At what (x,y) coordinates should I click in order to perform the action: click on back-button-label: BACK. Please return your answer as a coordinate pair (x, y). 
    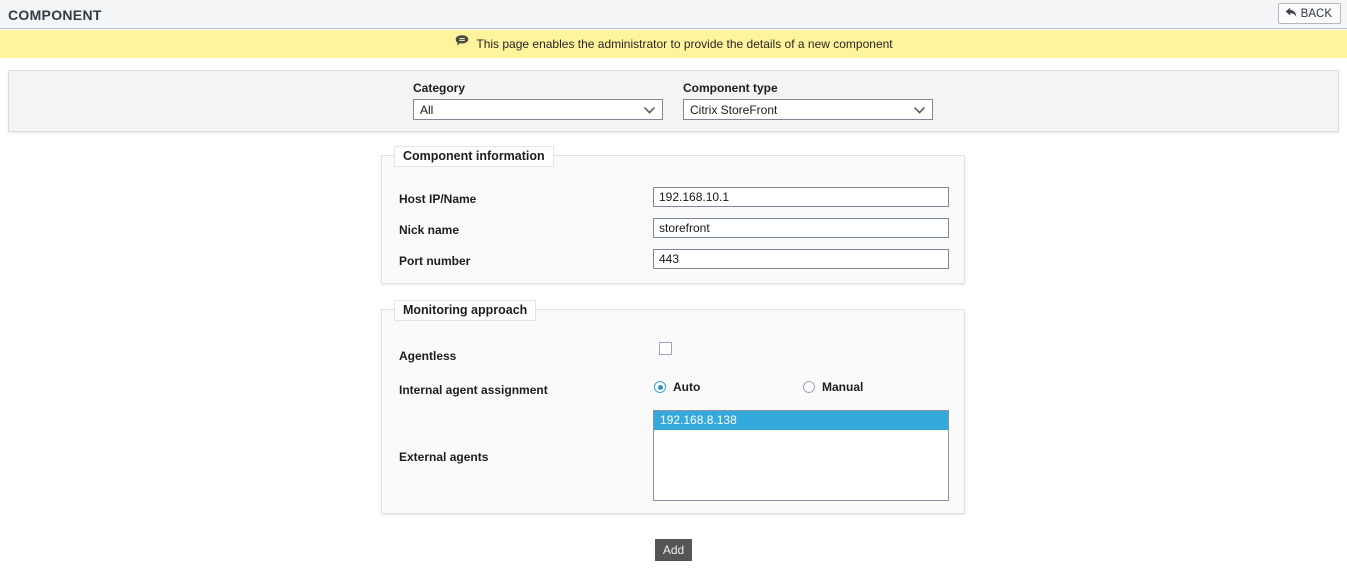
    Looking at the image, I should click on (1316, 13).